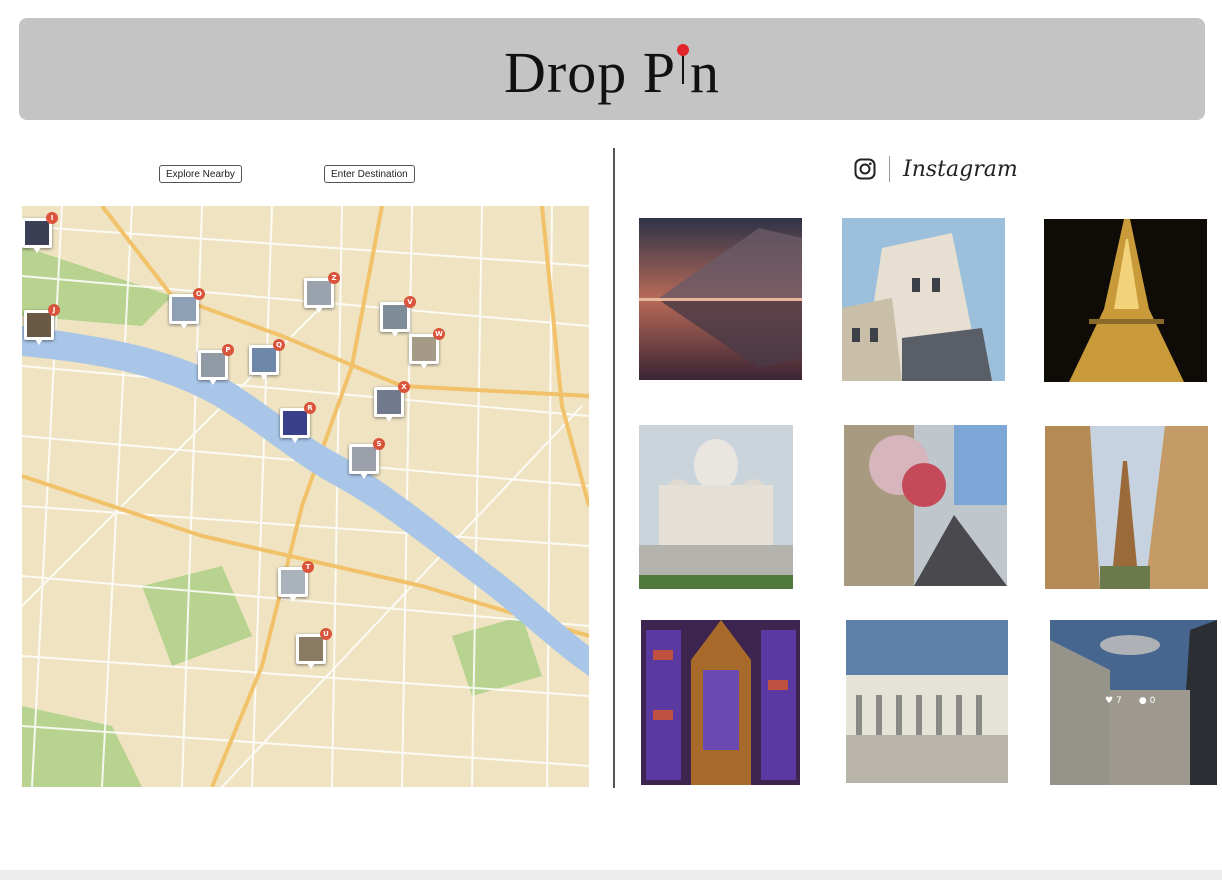 The height and width of the screenshot is (880, 1222). What do you see at coordinates (228, 350) in the screenshot?
I see `marker-badge: P` at bounding box center [228, 350].